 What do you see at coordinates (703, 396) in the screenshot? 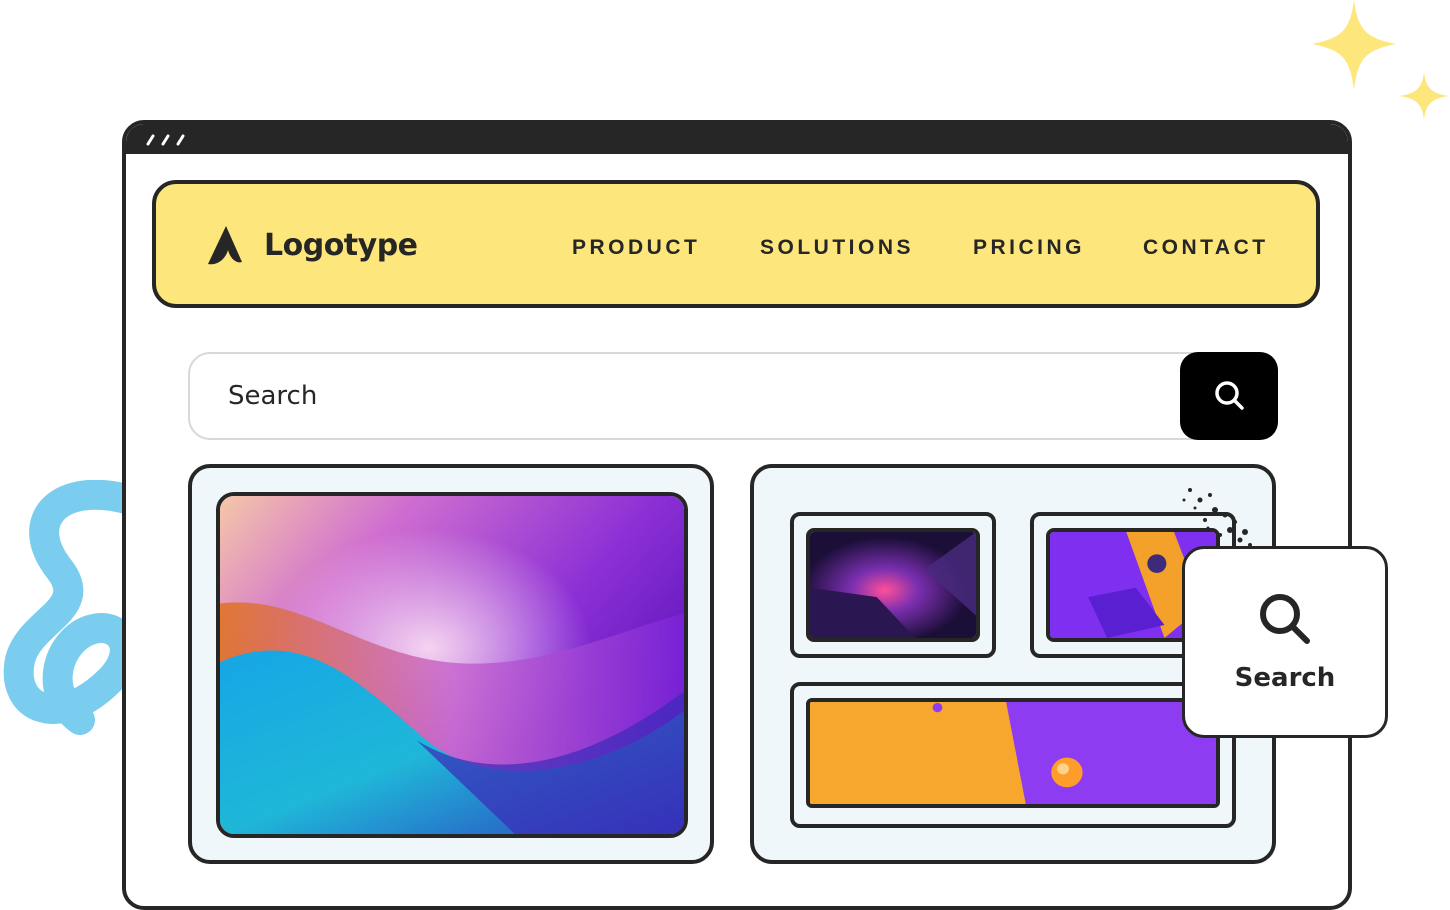
I see `search-input: Search` at bounding box center [703, 396].